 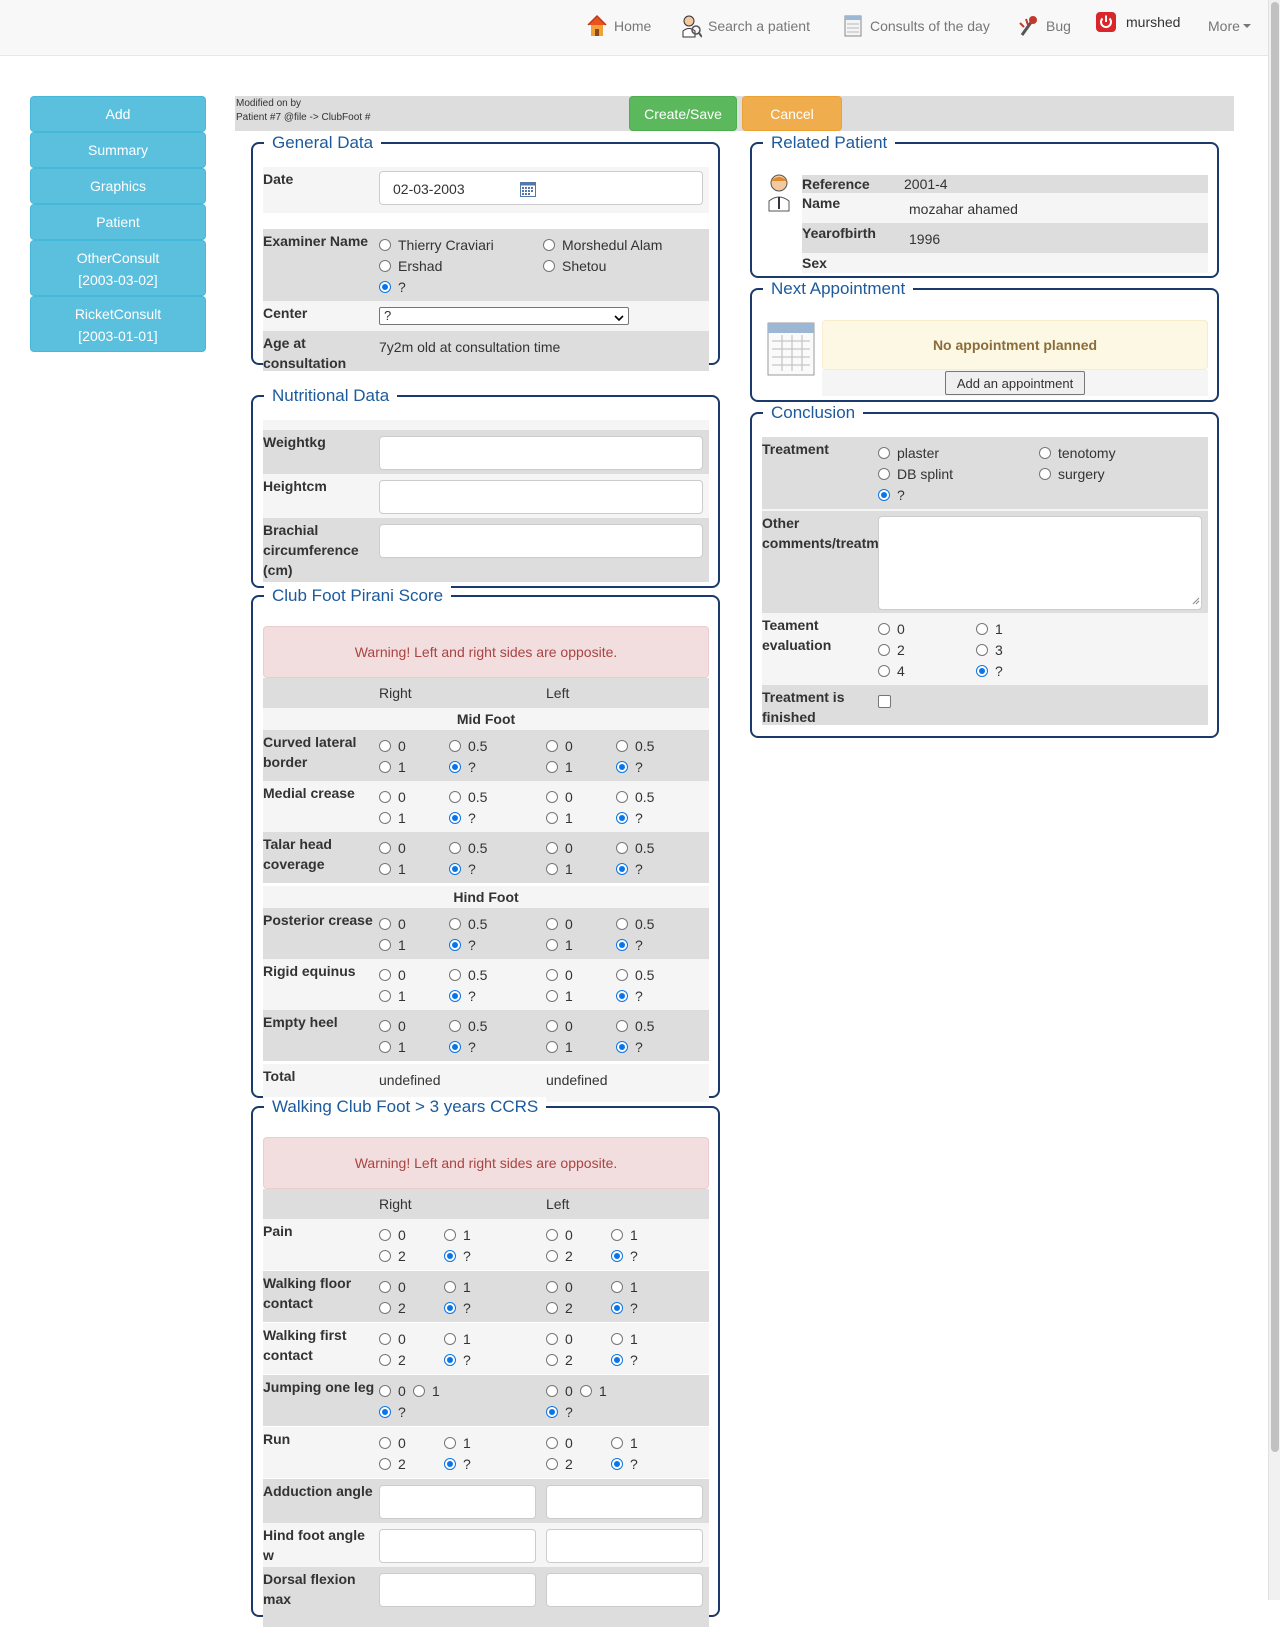 I want to click on hindfoot-angle-right-input, so click(x=457, y=1546).